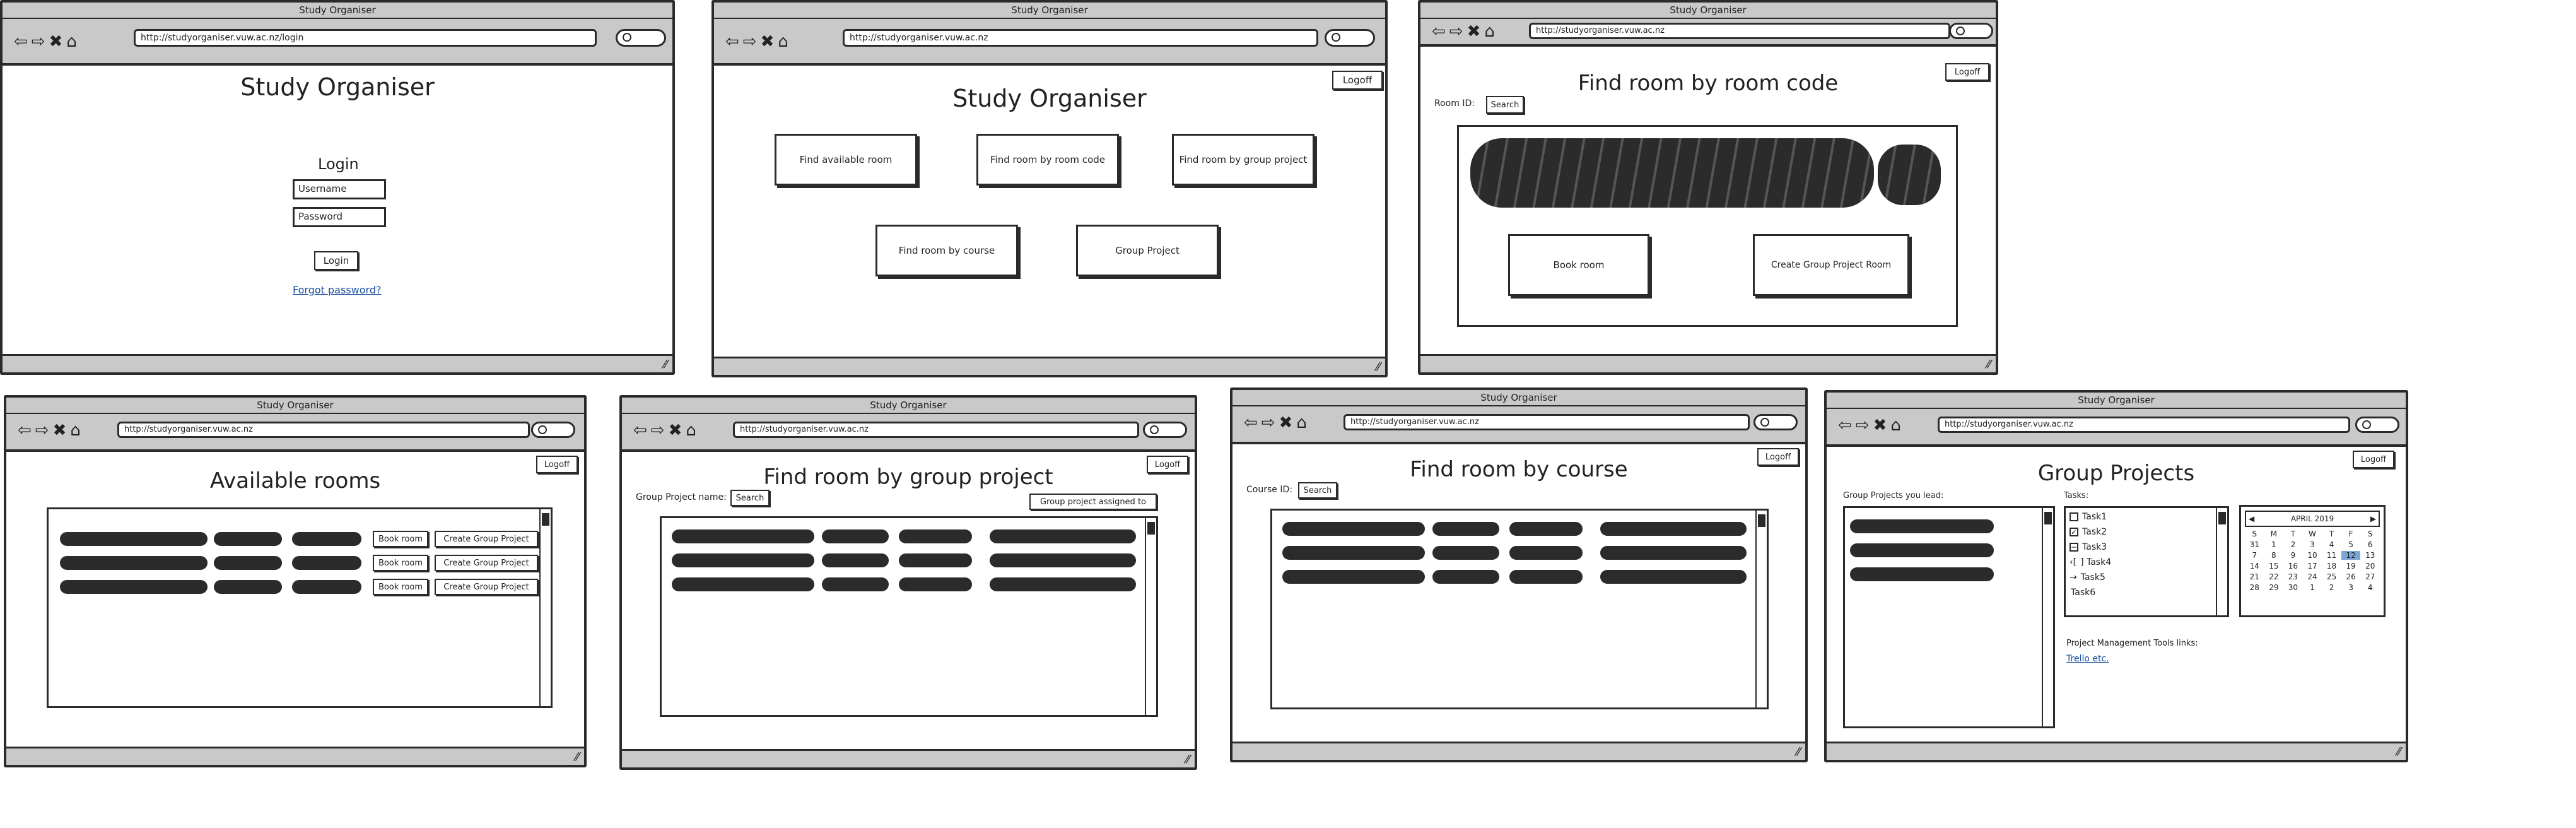 Image resolution: width=2576 pixels, height=828 pixels. Describe the element at coordinates (2074, 547) in the screenshot. I see `checkbox-indeterminate: −` at that location.